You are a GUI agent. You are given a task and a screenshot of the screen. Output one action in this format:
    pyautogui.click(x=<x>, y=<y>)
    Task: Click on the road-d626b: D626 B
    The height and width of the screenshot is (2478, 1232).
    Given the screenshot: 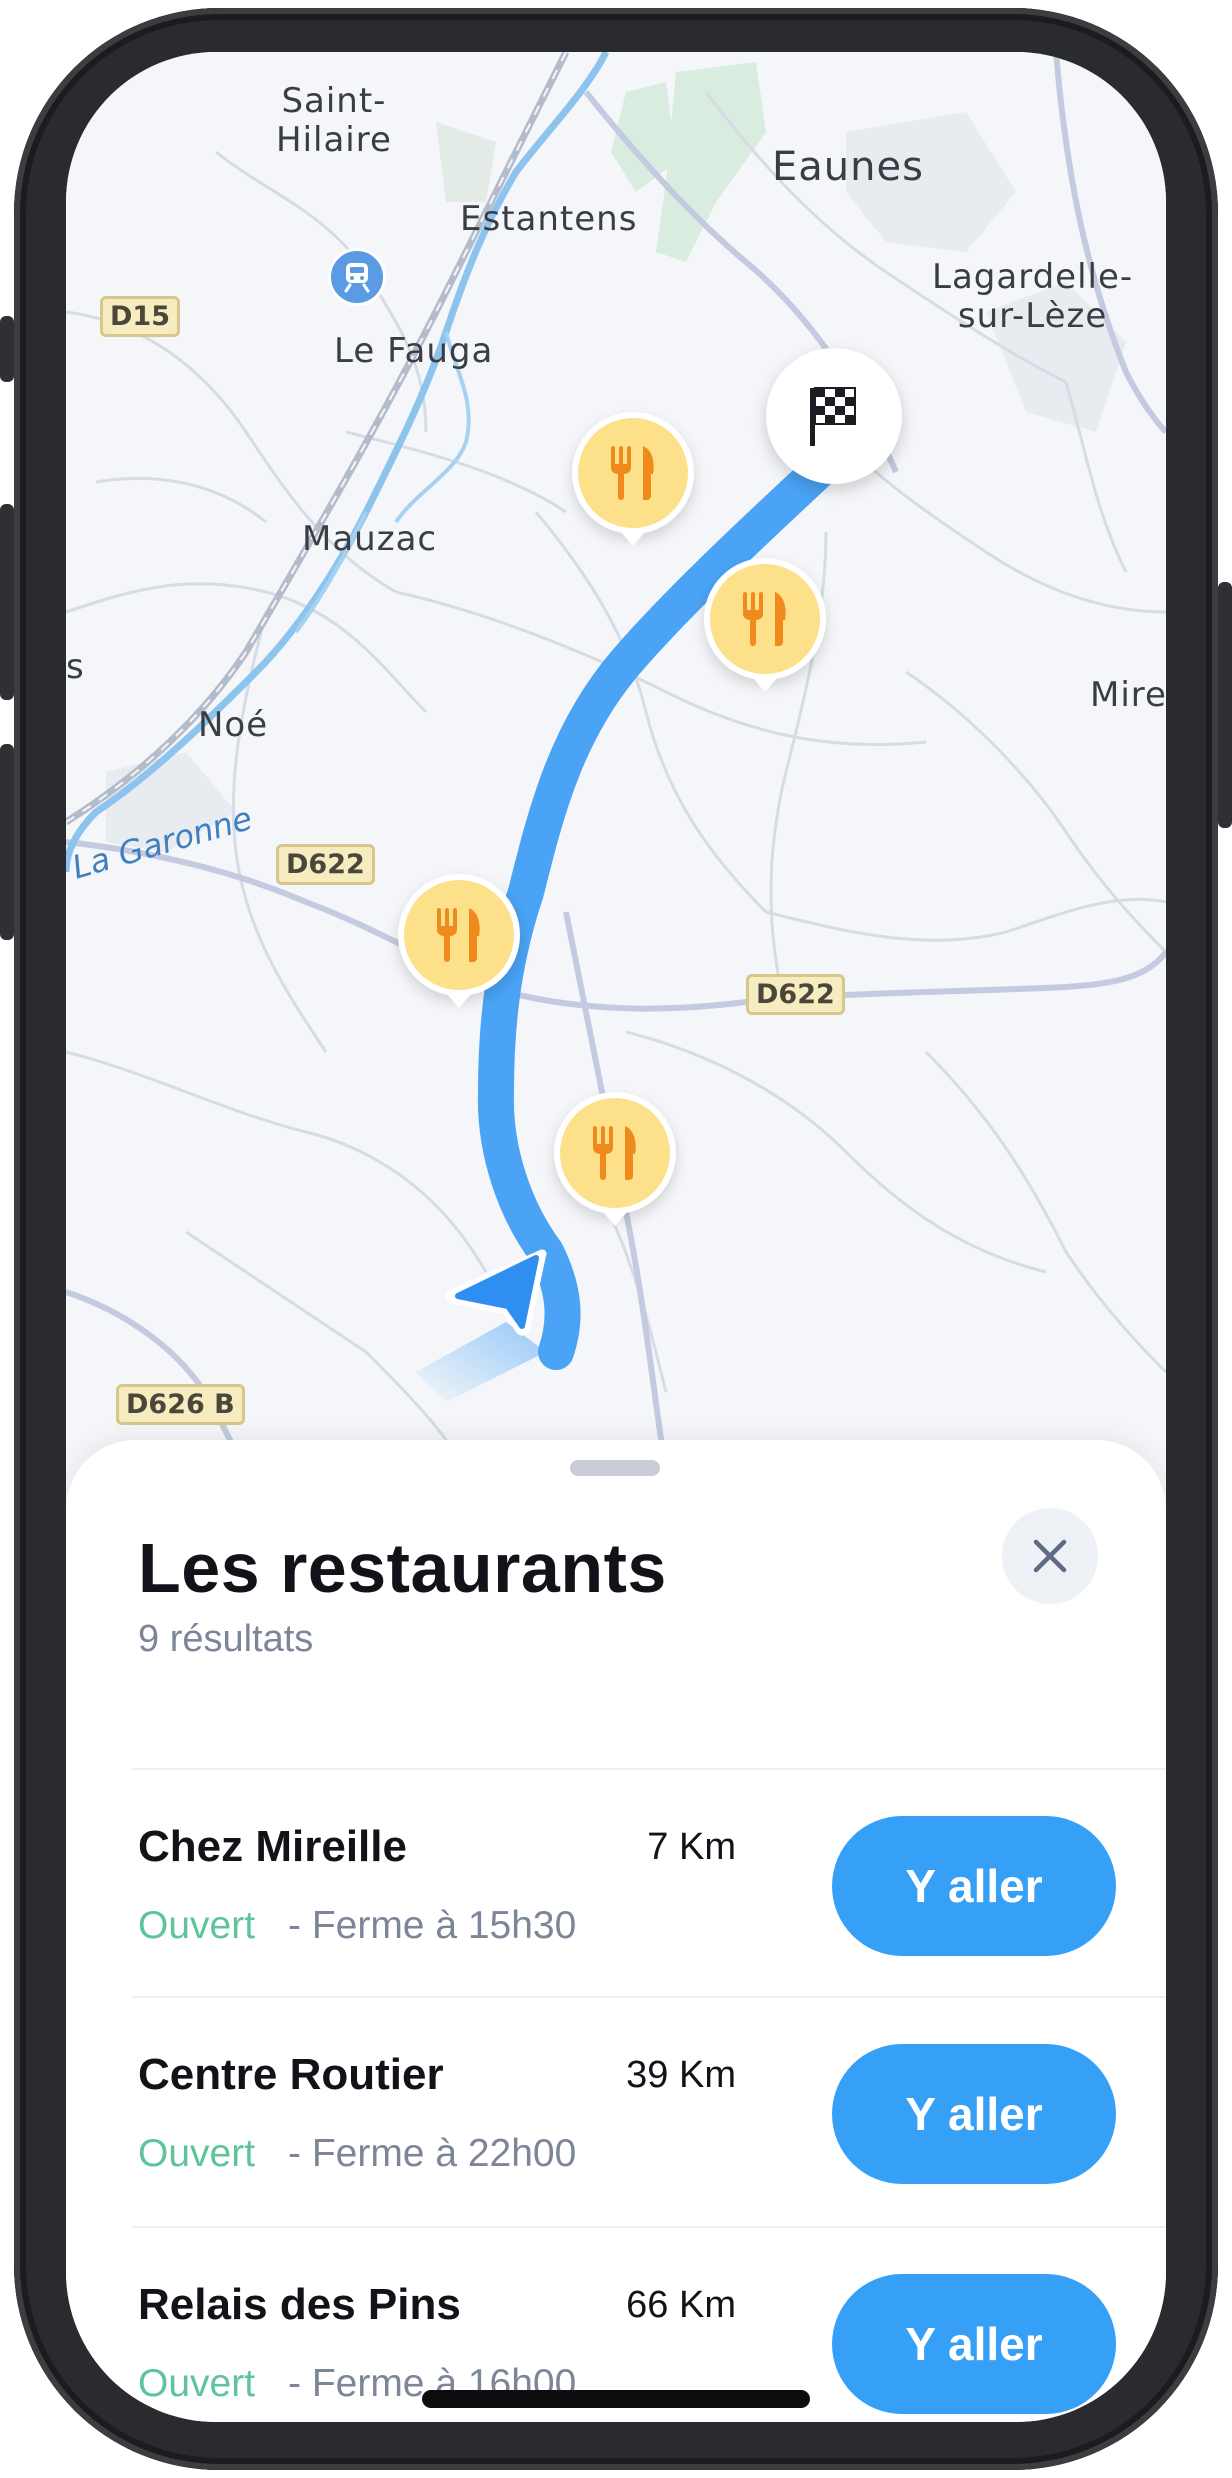 What is the action you would take?
    pyautogui.click(x=180, y=1404)
    